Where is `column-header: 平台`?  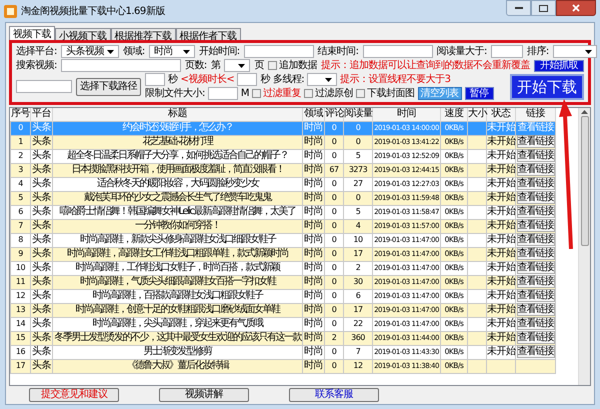 column-header: 平台 is located at coordinates (41, 114).